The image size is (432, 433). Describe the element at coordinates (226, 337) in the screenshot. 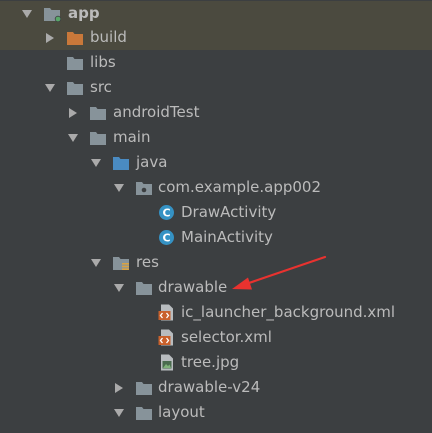

I see `tree-item-label: selector.xml` at that location.